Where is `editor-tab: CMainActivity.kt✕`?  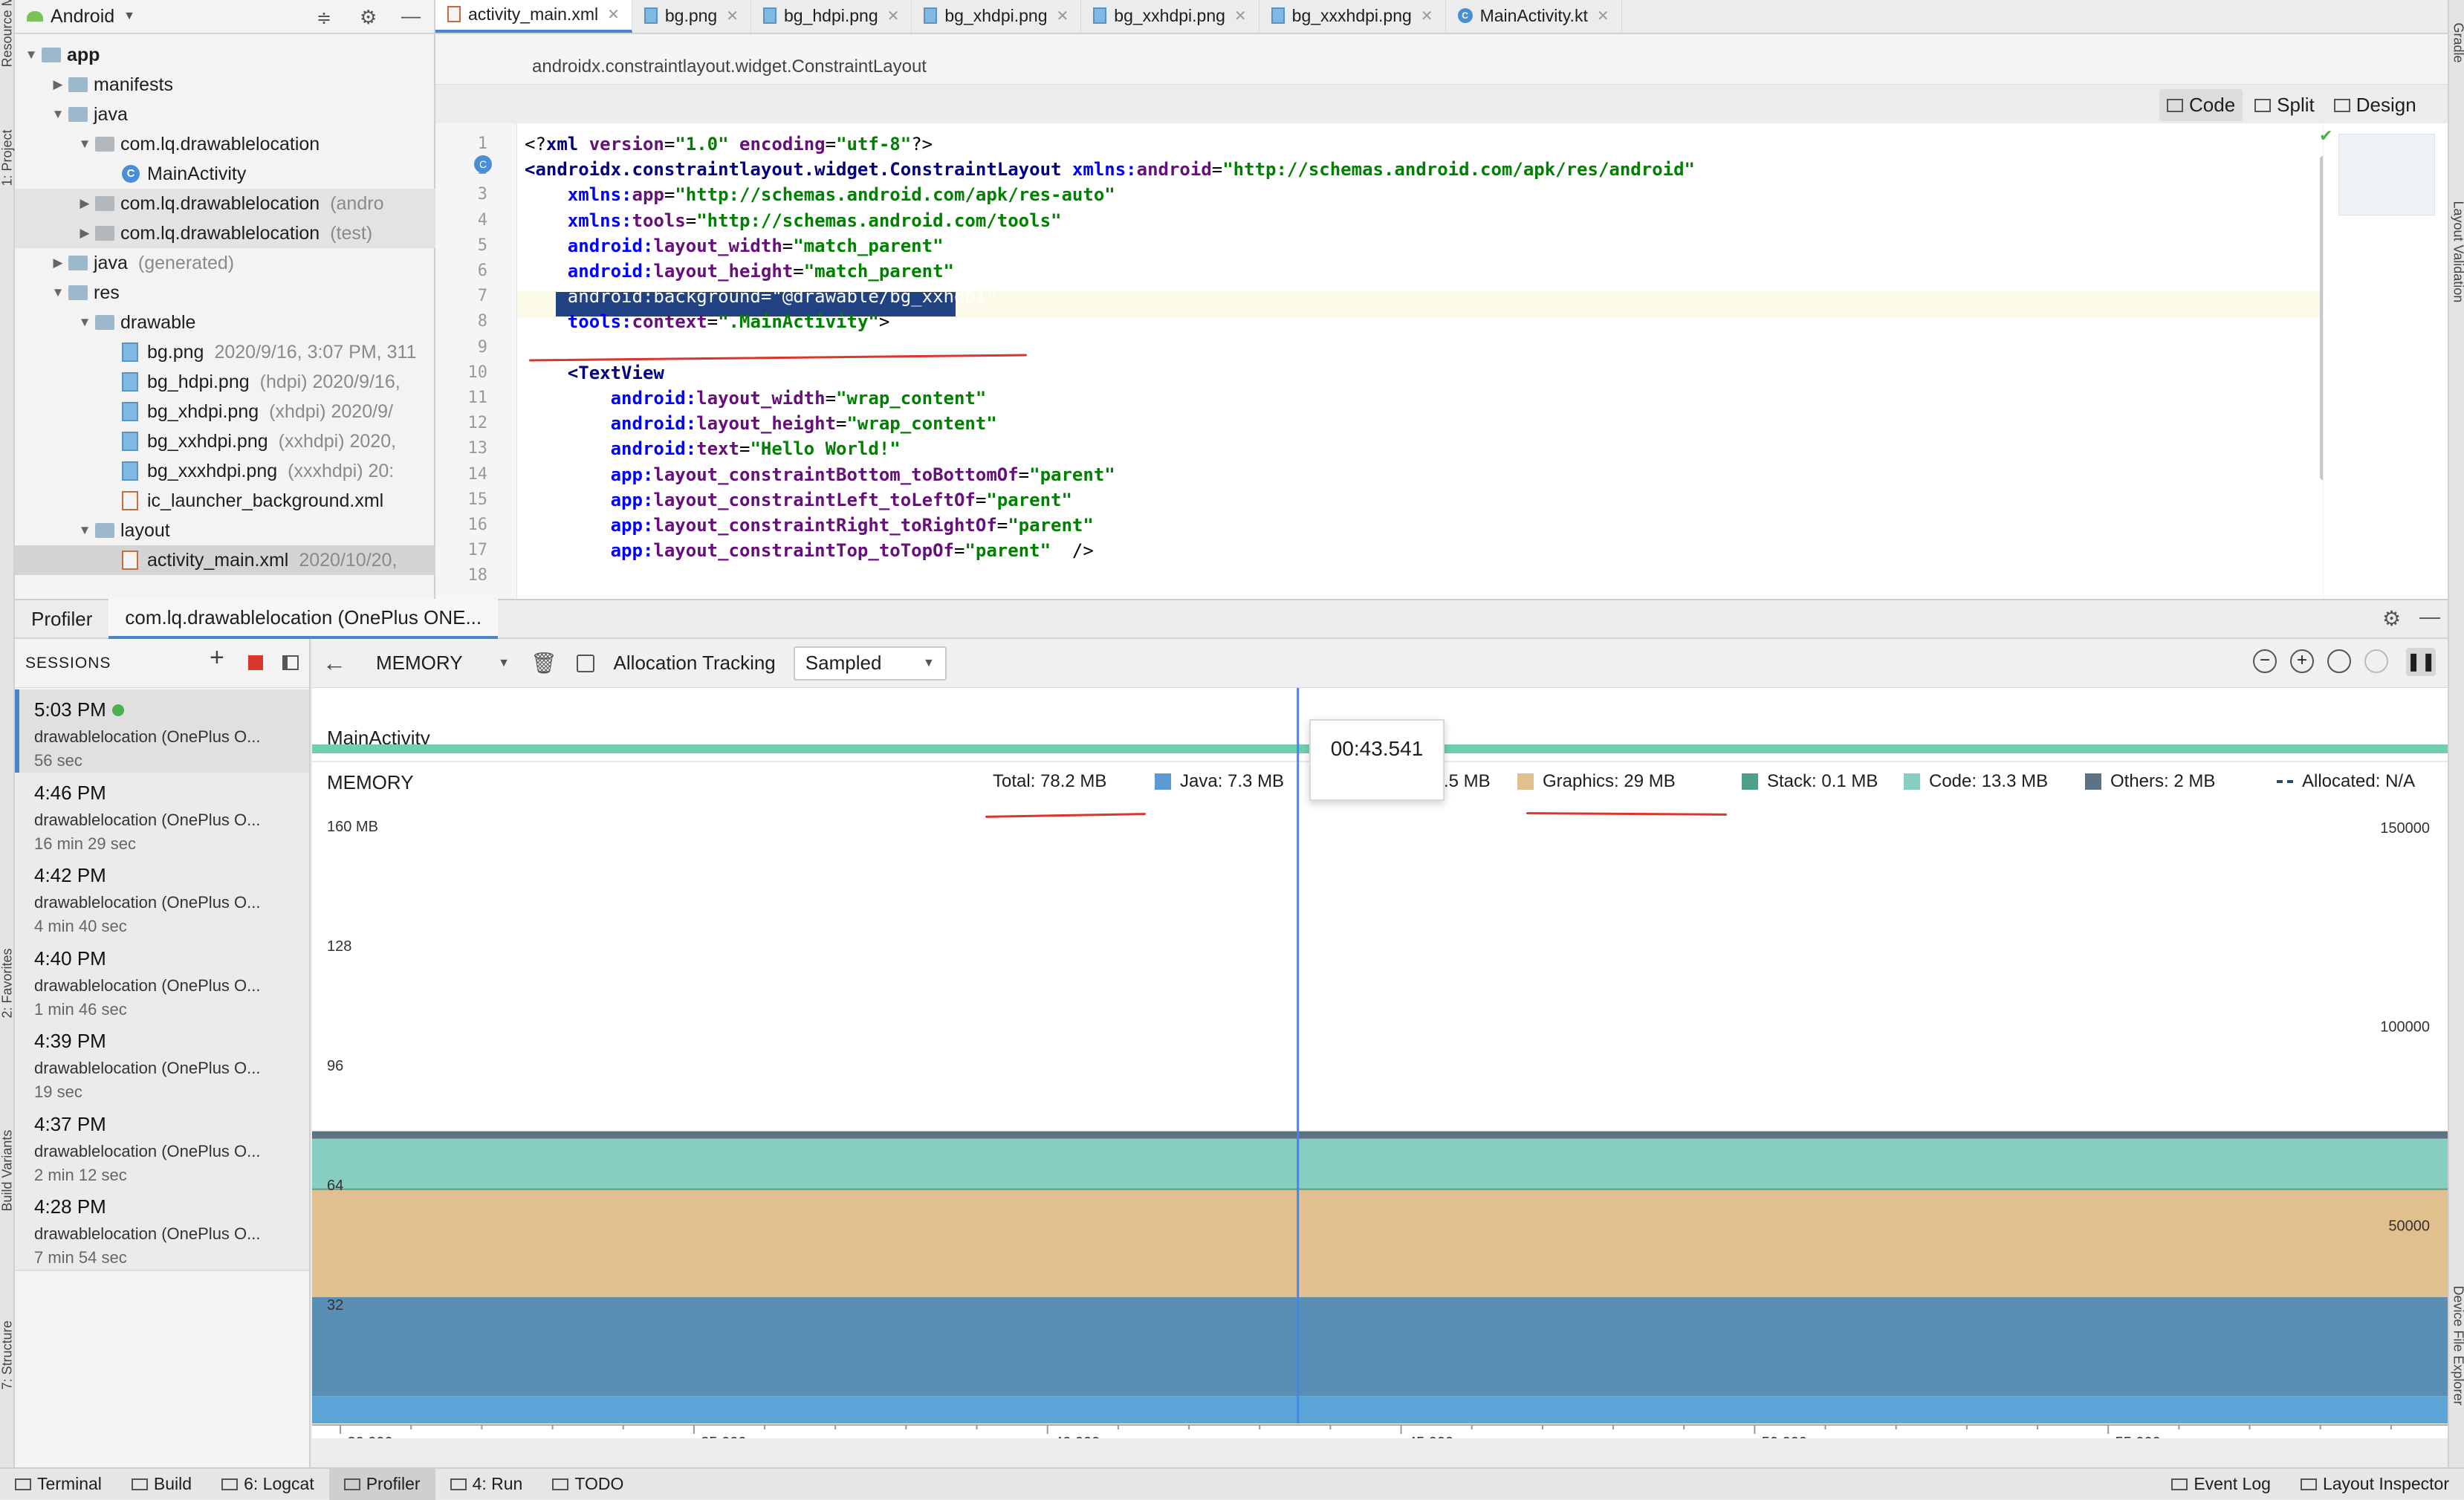
editor-tab: CMainActivity.kt✕ is located at coordinates (1534, 17).